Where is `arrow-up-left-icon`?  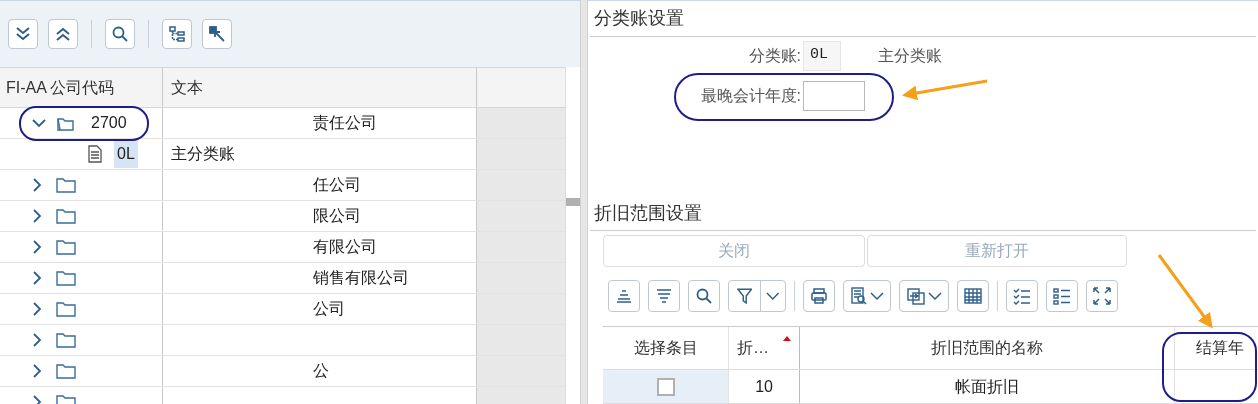
arrow-up-left-icon is located at coordinates (217, 34).